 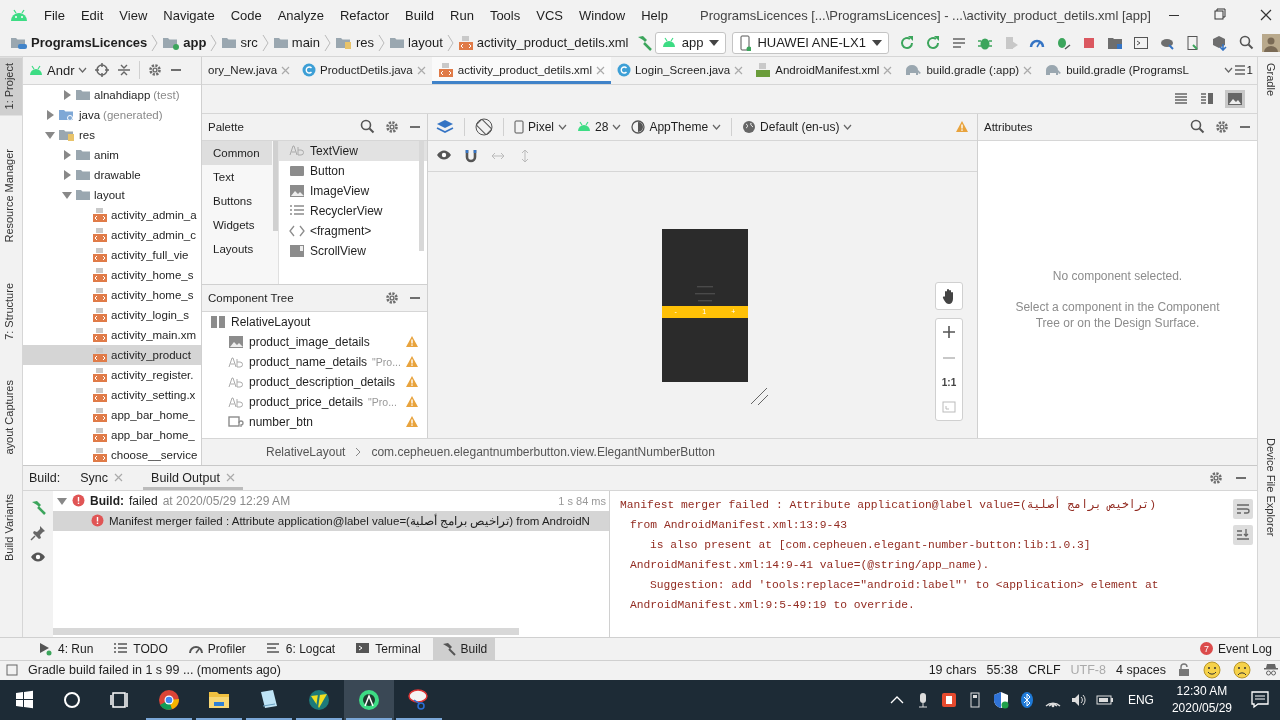 What do you see at coordinates (1243, 534) in the screenshot?
I see `scroll-to-end-icon` at bounding box center [1243, 534].